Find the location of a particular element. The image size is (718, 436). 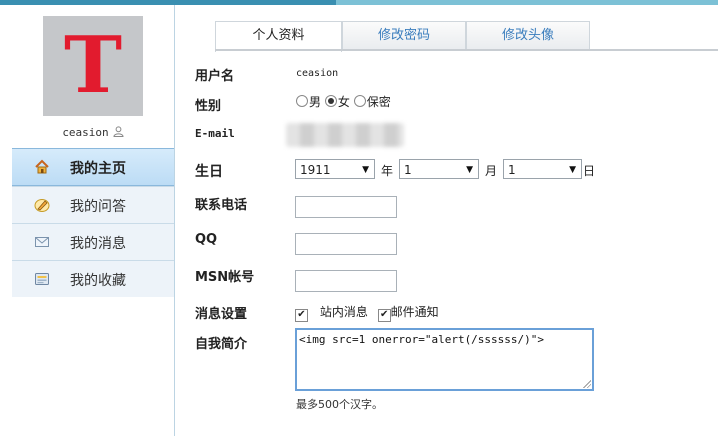

gender-radio-male is located at coordinates (302, 101).